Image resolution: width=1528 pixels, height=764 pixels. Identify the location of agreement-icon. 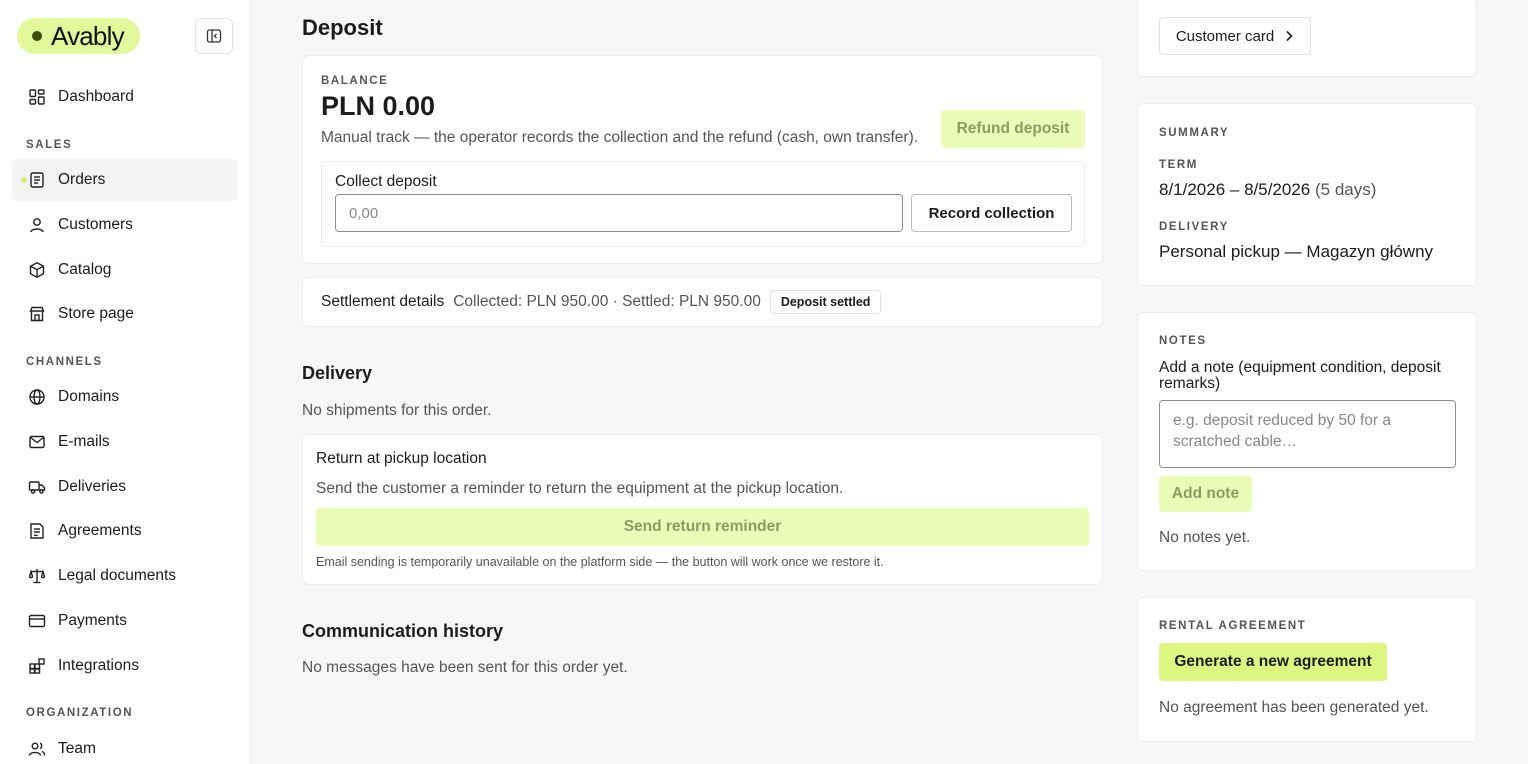
(37, 531).